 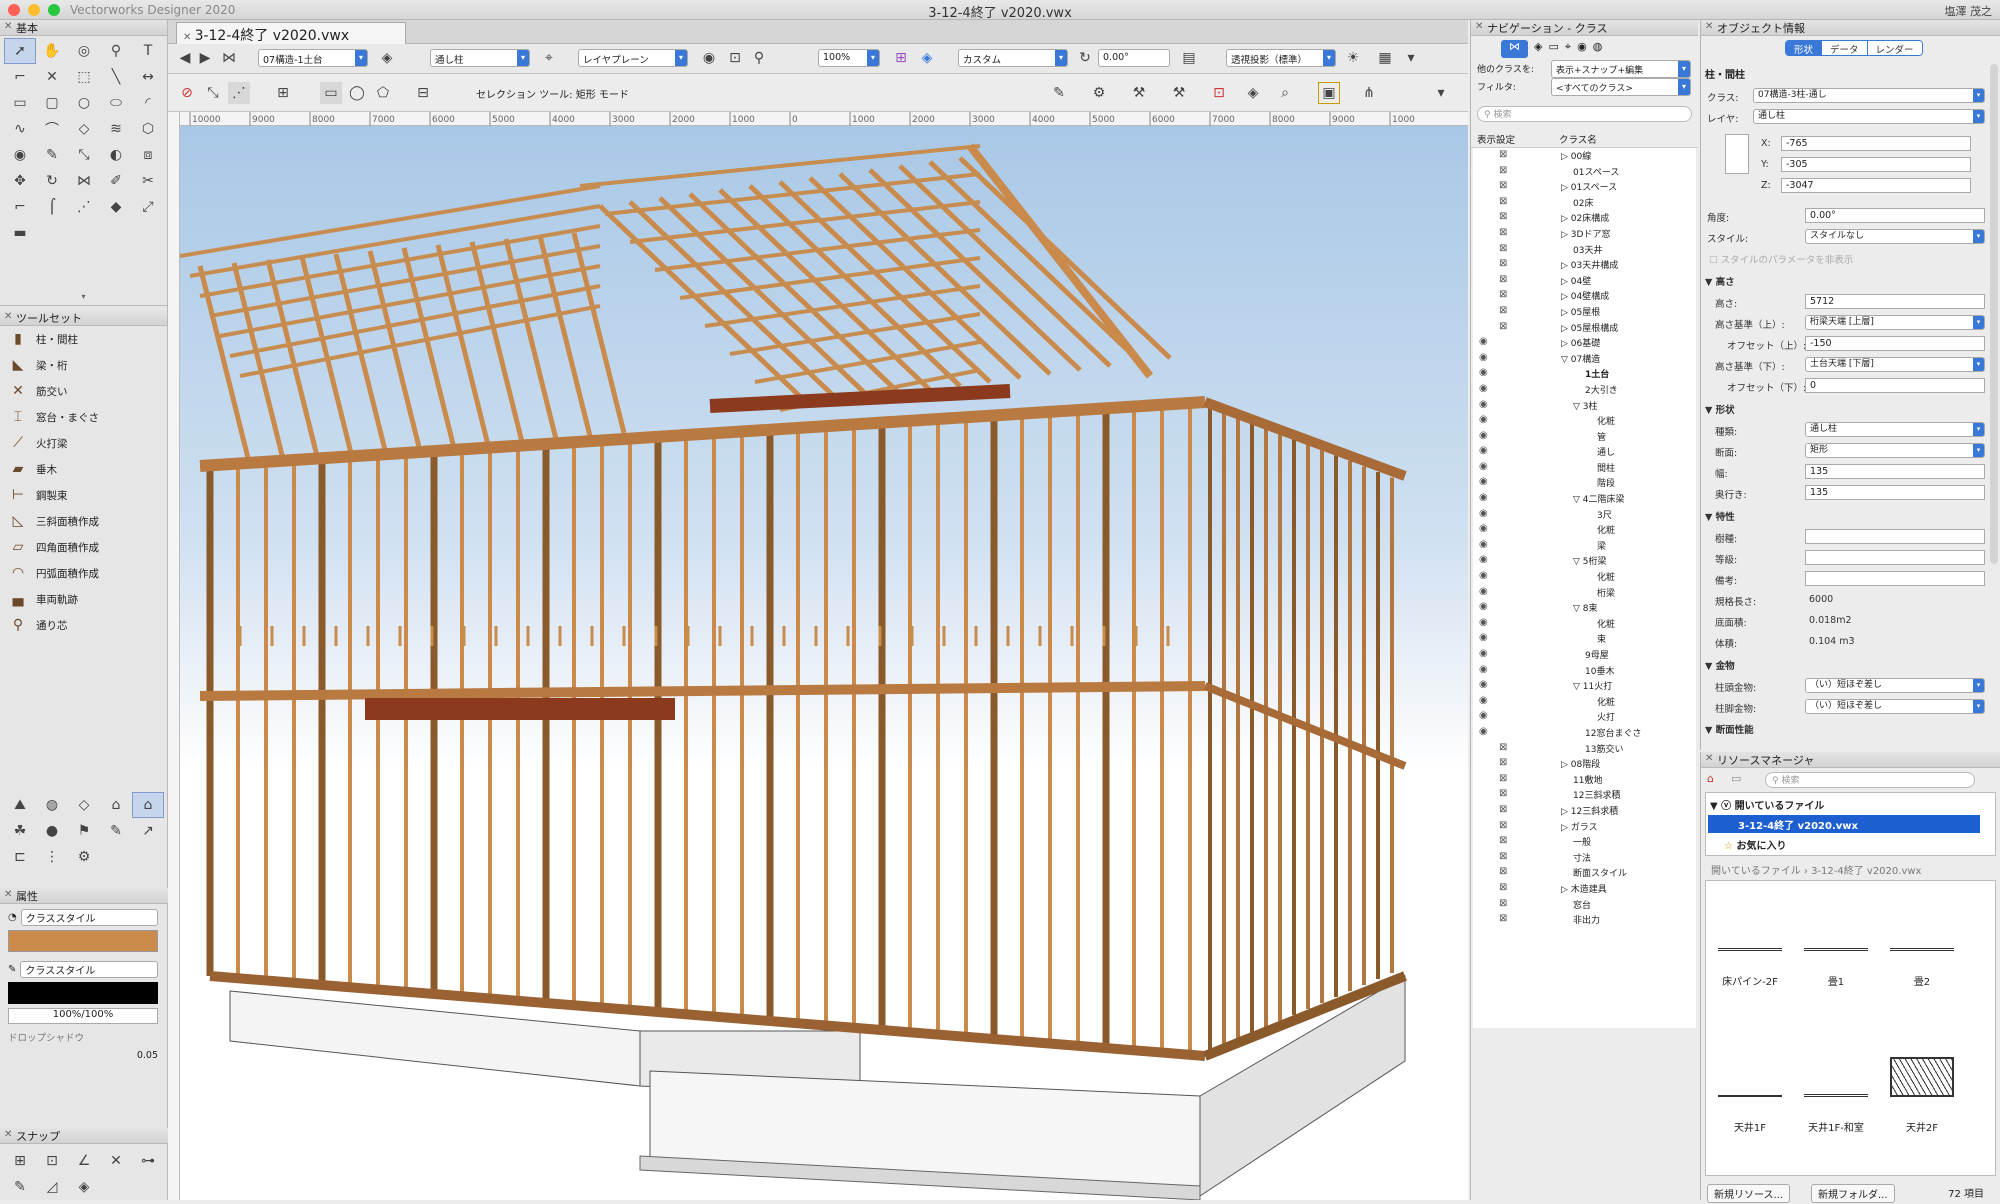 What do you see at coordinates (1584, 671) in the screenshot?
I see `class-row: ◉ 10垂木` at bounding box center [1584, 671].